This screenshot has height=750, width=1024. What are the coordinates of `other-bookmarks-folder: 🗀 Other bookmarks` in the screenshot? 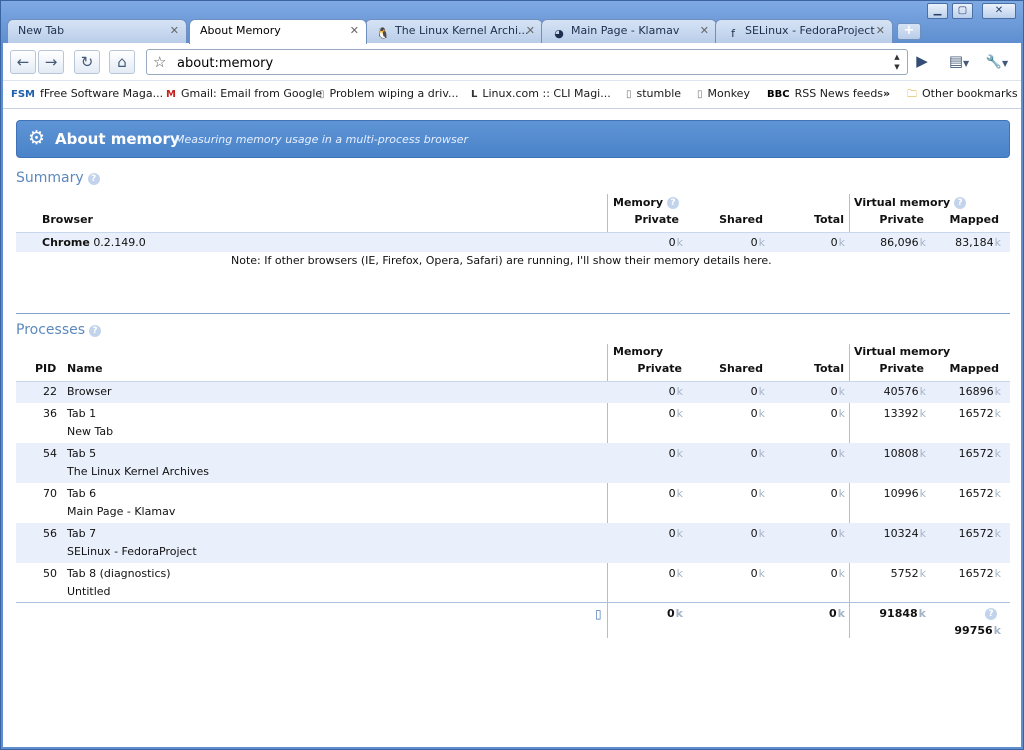 It's located at (962, 95).